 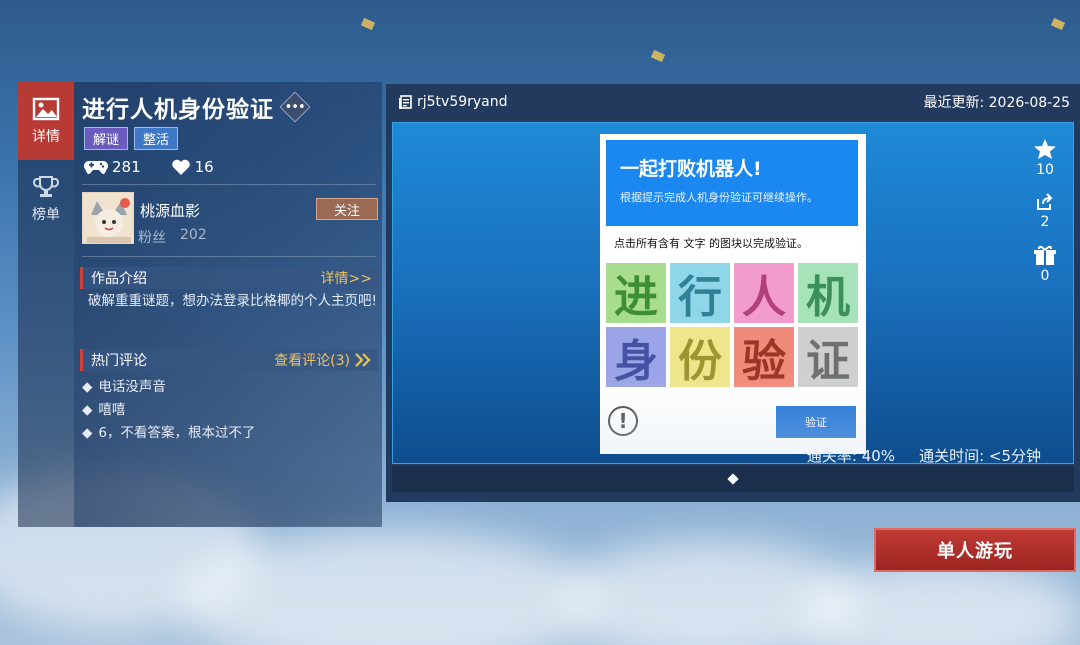 What do you see at coordinates (711, 243) in the screenshot?
I see `captcha-instruction: 点击所有含有 文字 的图块以完成验证。` at bounding box center [711, 243].